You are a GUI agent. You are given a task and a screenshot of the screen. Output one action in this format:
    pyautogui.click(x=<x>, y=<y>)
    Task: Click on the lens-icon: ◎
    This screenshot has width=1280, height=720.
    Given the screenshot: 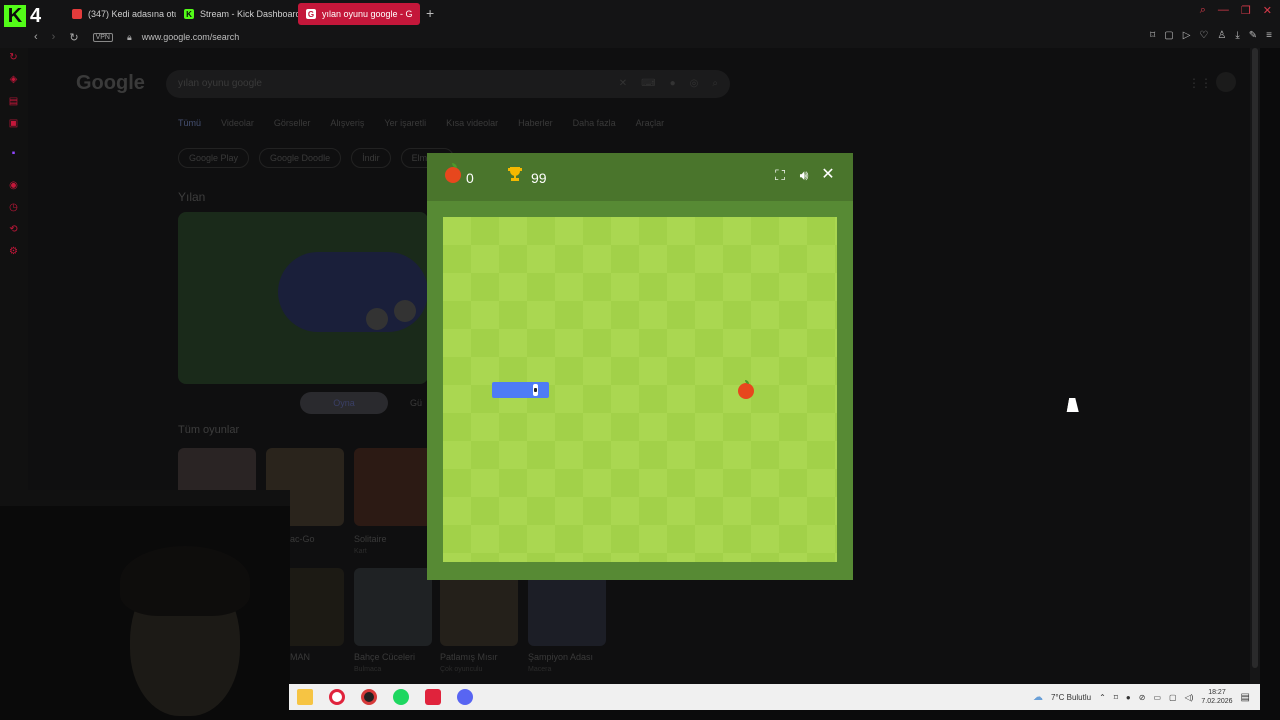 What is the action you would take?
    pyautogui.click(x=694, y=83)
    